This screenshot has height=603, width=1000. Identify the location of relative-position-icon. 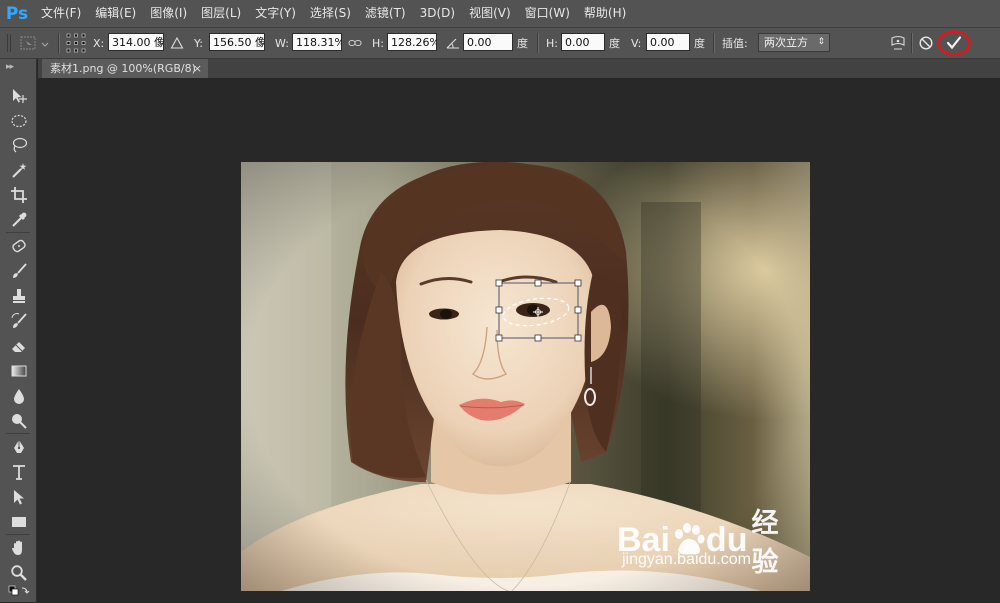
(177, 43).